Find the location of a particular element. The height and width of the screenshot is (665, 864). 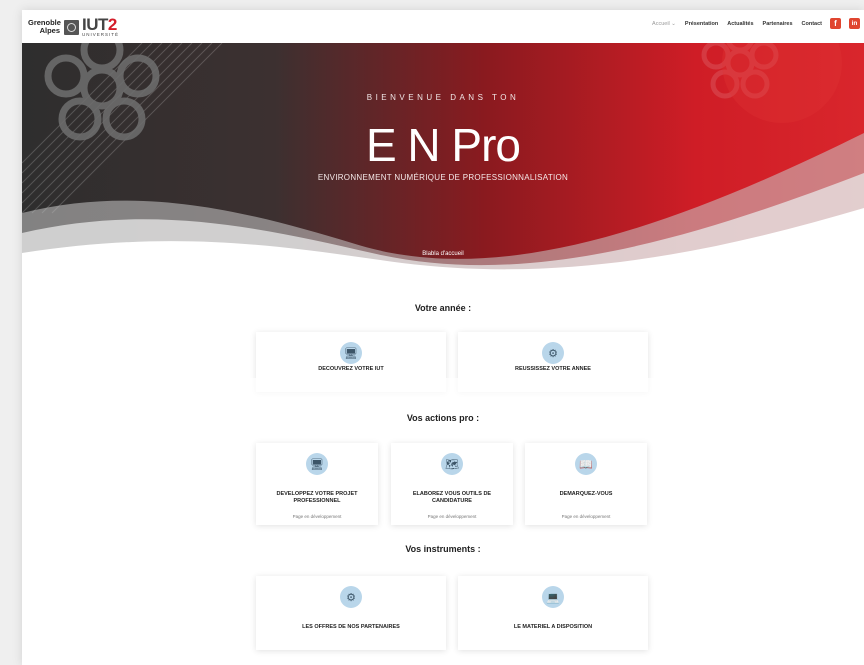

hero-title: E N Pro is located at coordinates (443, 145).